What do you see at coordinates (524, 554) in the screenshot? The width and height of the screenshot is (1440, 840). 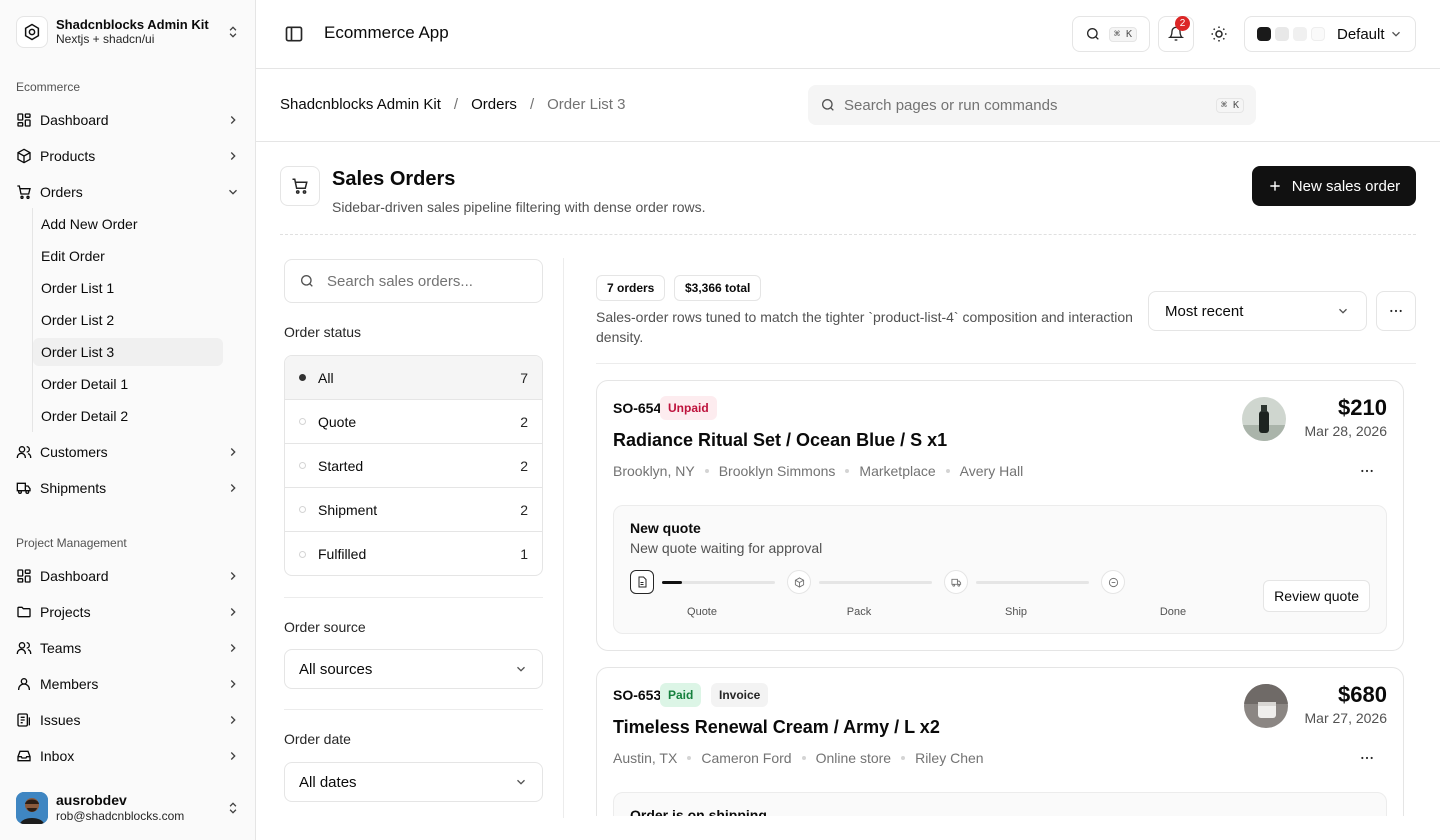 I see `status-count: 1` at bounding box center [524, 554].